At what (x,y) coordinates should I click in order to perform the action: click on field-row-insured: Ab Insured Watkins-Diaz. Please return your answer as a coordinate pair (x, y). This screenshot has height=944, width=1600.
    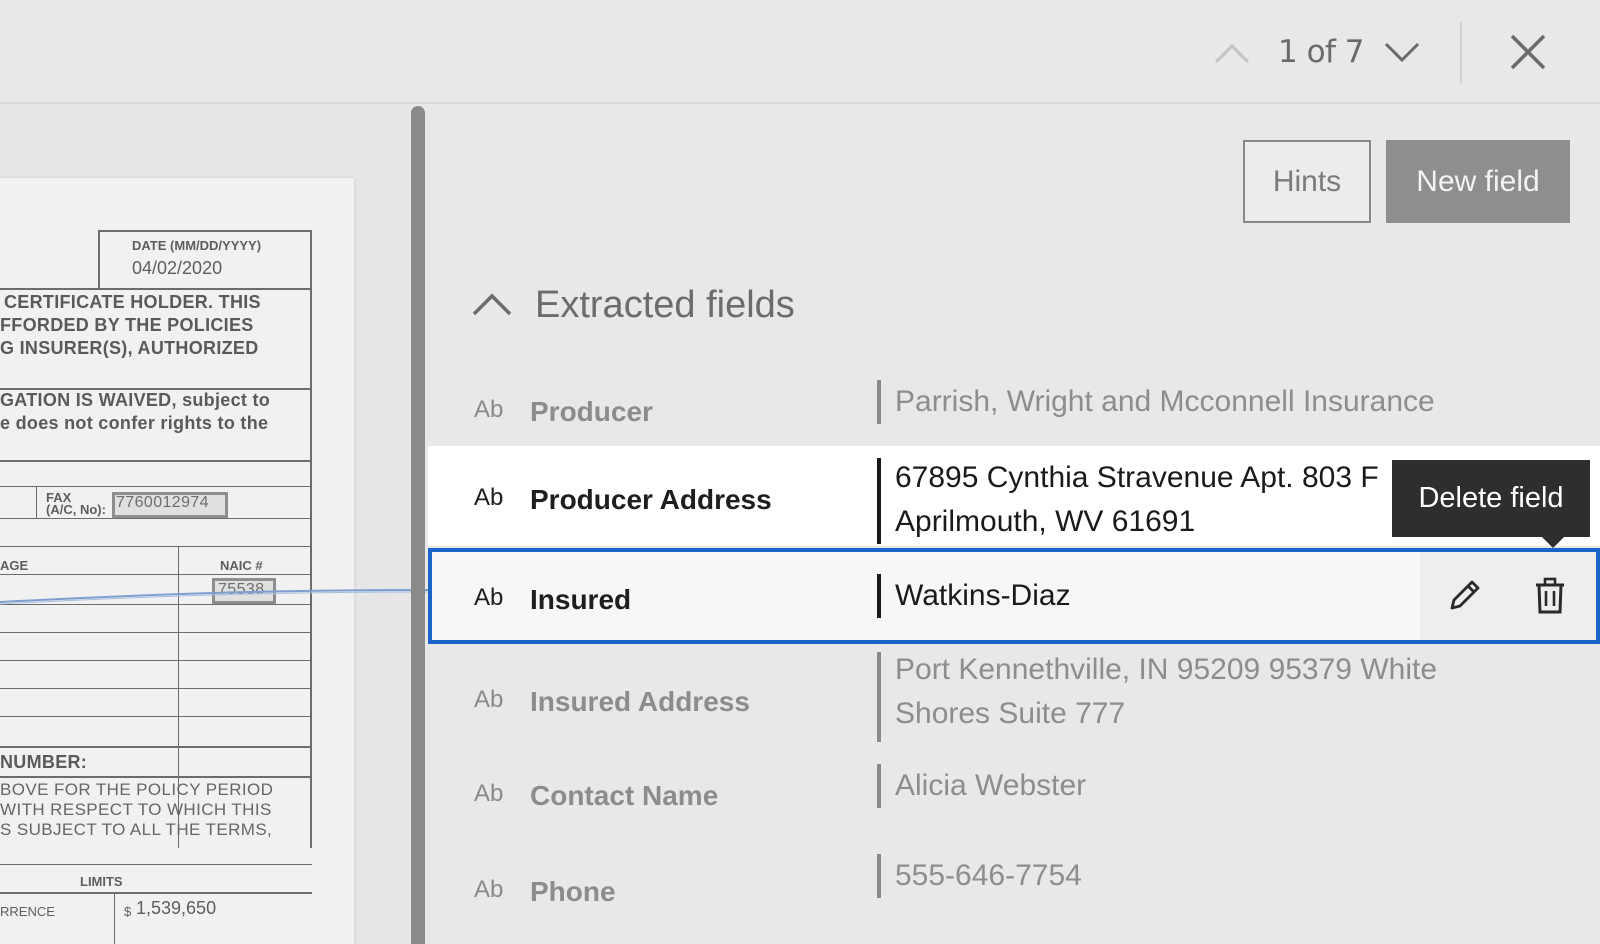
    Looking at the image, I should click on (1014, 596).